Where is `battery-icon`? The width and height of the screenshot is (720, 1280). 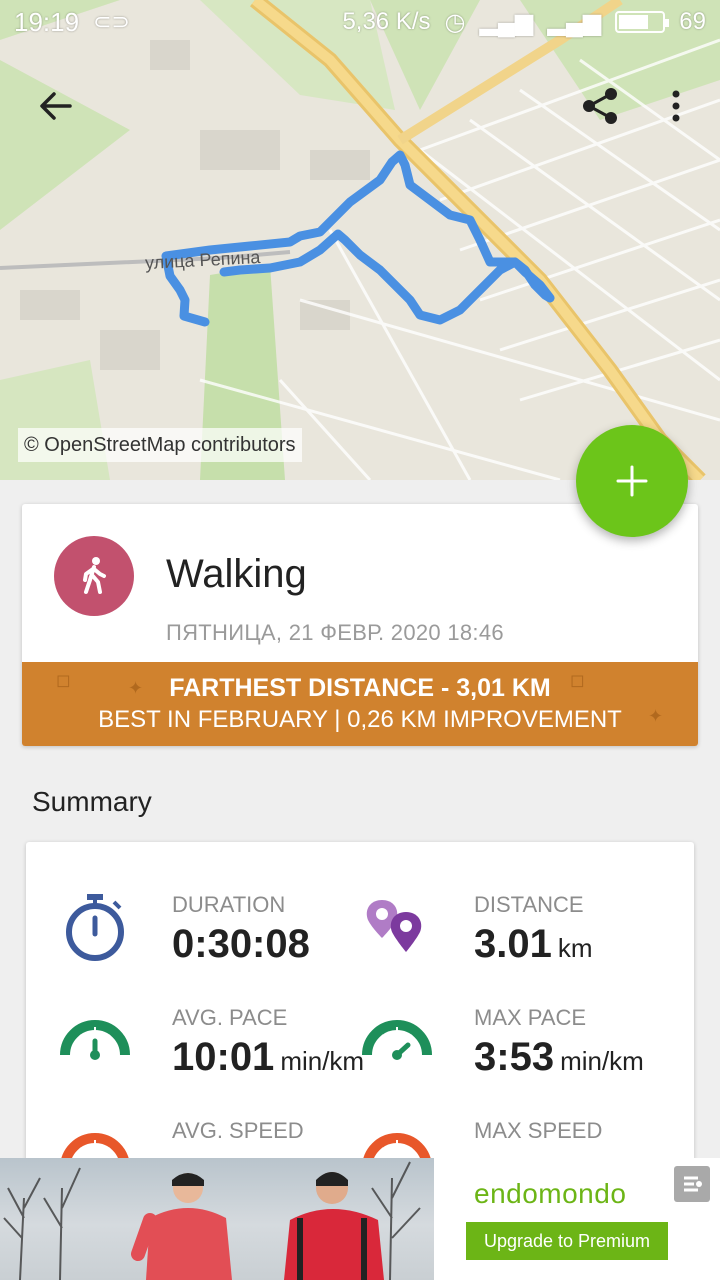
battery-icon is located at coordinates (642, 22).